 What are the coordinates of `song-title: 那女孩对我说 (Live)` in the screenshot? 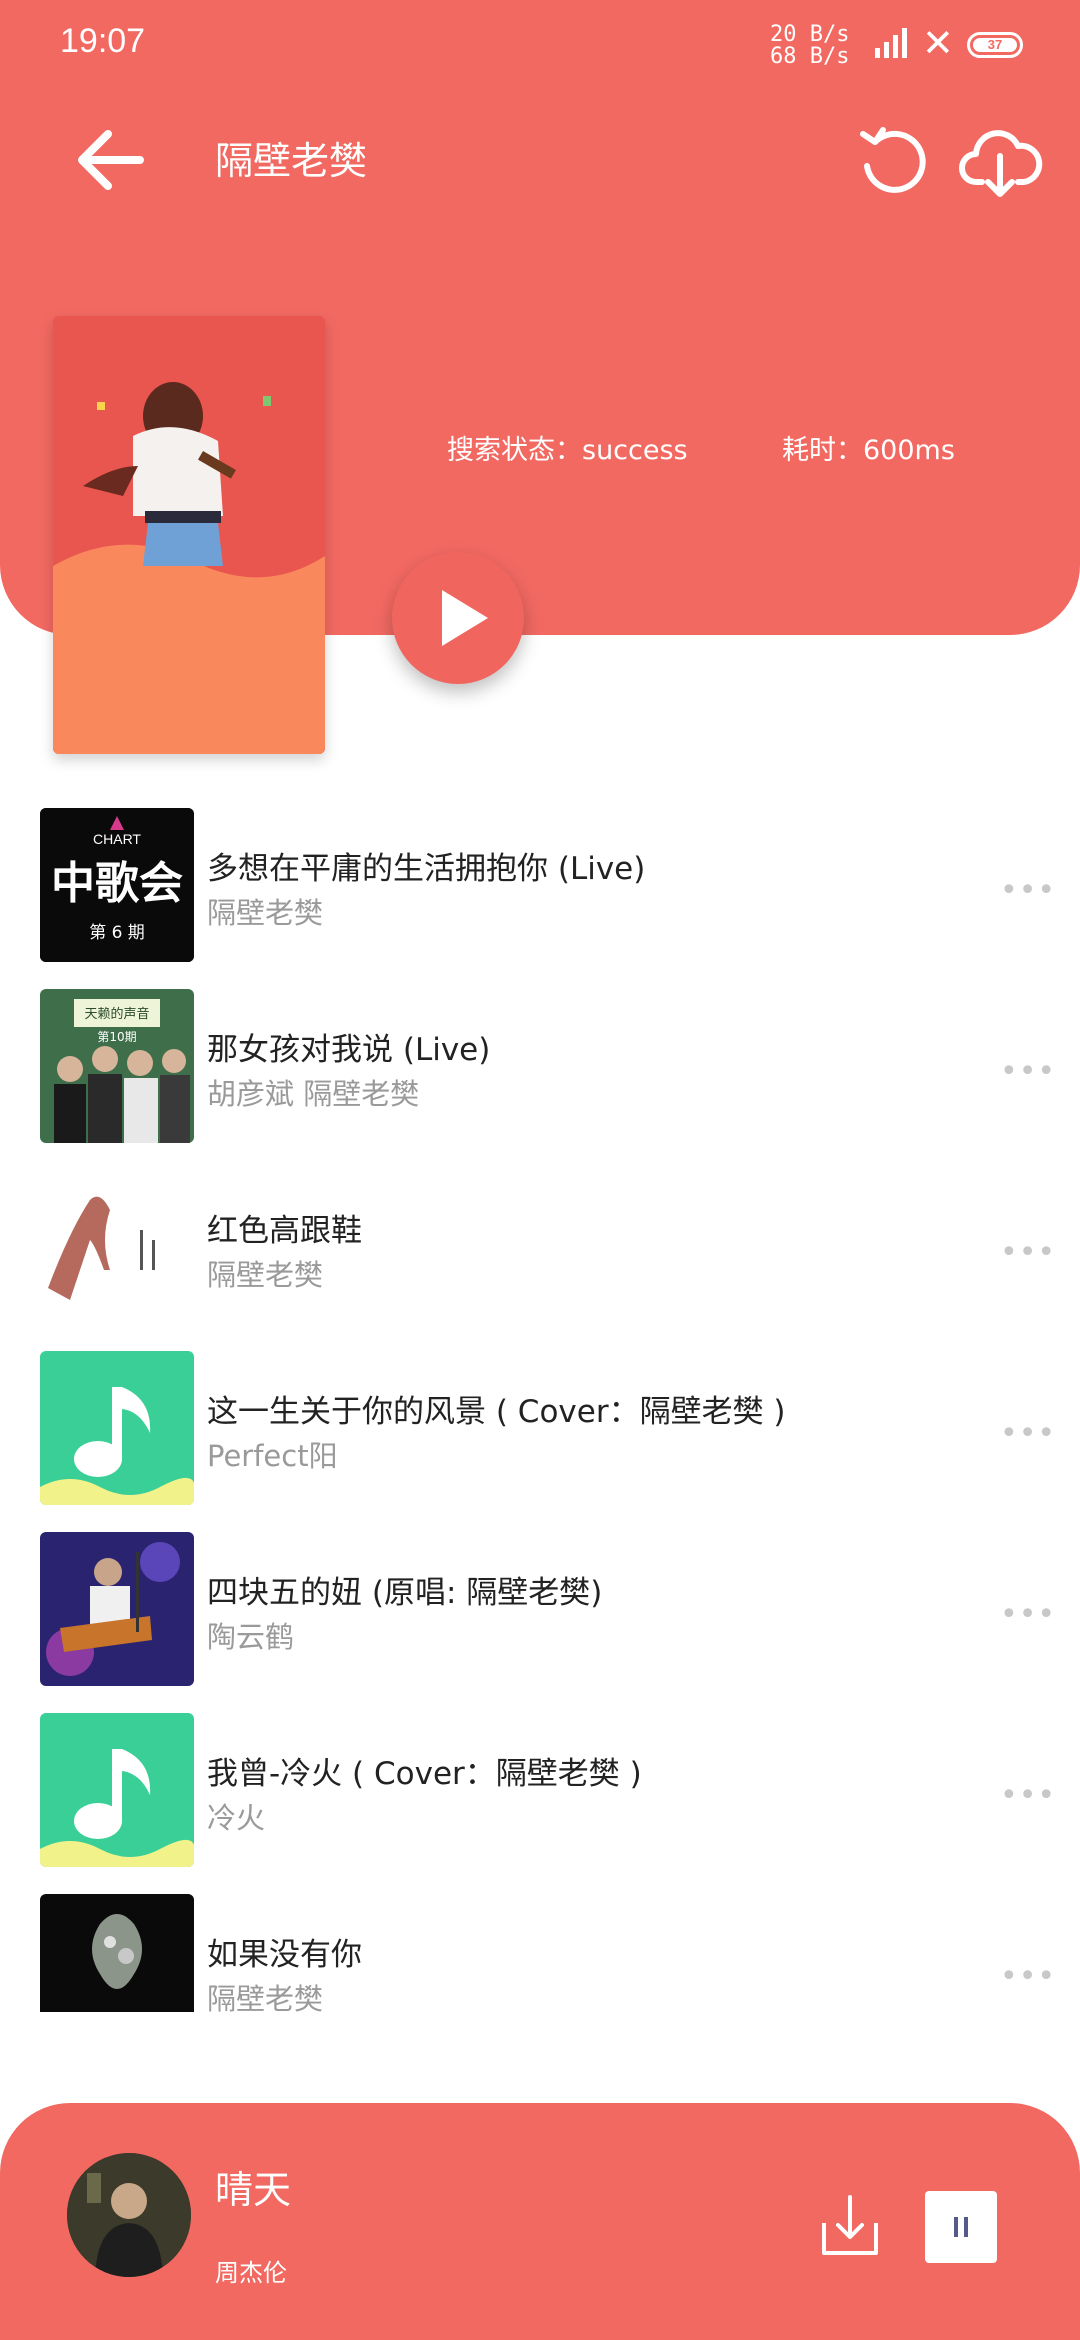 It's located at (349, 1050).